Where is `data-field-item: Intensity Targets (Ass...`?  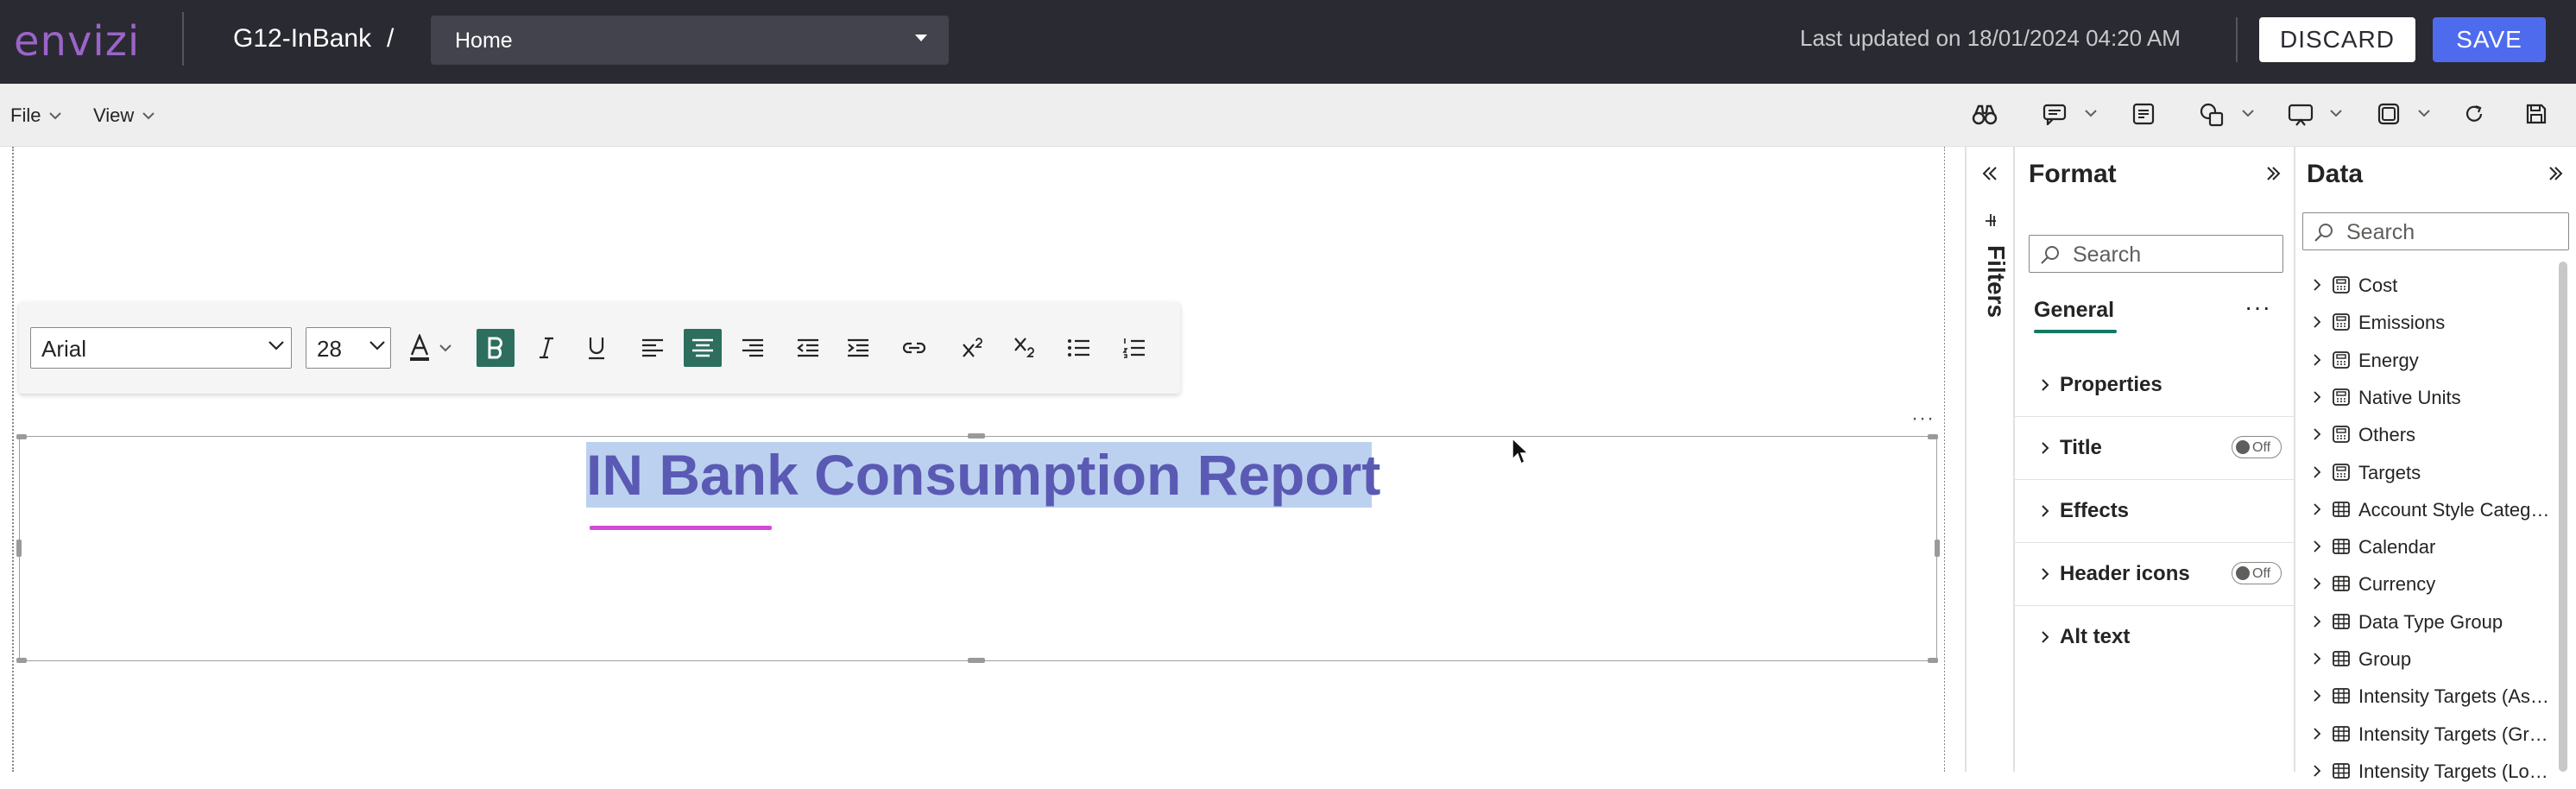
data-field-item: Intensity Targets (Ass... is located at coordinates (2424, 695).